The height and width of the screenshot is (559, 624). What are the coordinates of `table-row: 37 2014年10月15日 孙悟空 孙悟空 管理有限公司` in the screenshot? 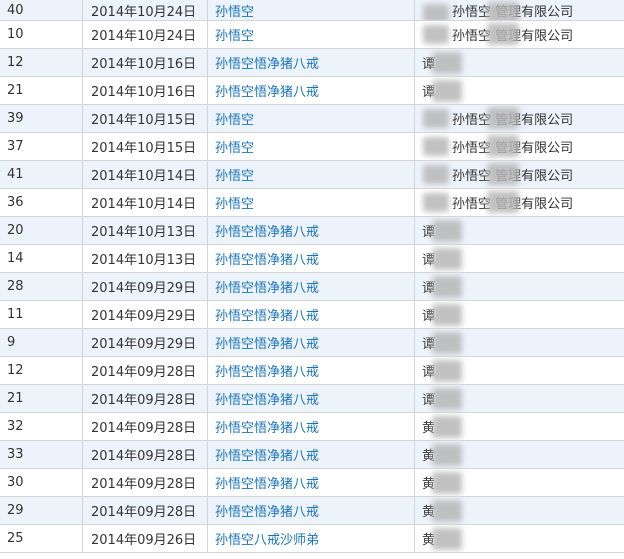 It's located at (312, 146).